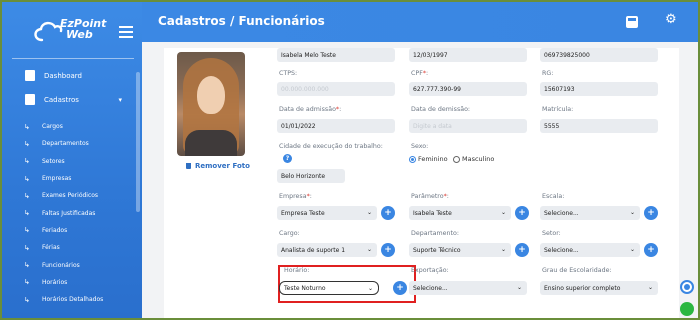 The image size is (700, 320). Describe the element at coordinates (51, 248) in the screenshot. I see `sidebar-subitem-label: Férias` at that location.